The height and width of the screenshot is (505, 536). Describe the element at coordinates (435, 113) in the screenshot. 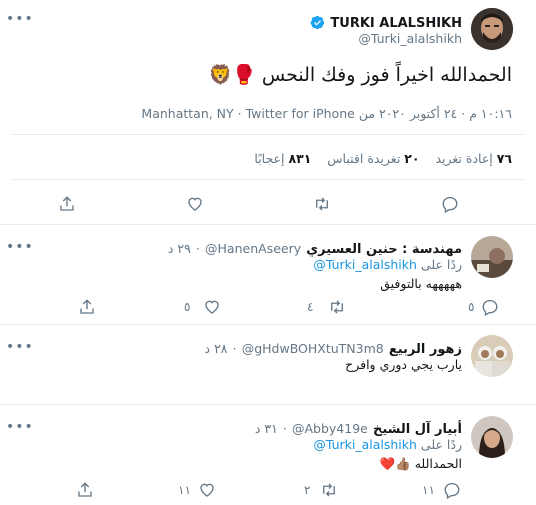

I see `tweet-timestamp: ١٠:١٦ م · ٢٤ أكتوبر ٢٠٢٠ من` at that location.